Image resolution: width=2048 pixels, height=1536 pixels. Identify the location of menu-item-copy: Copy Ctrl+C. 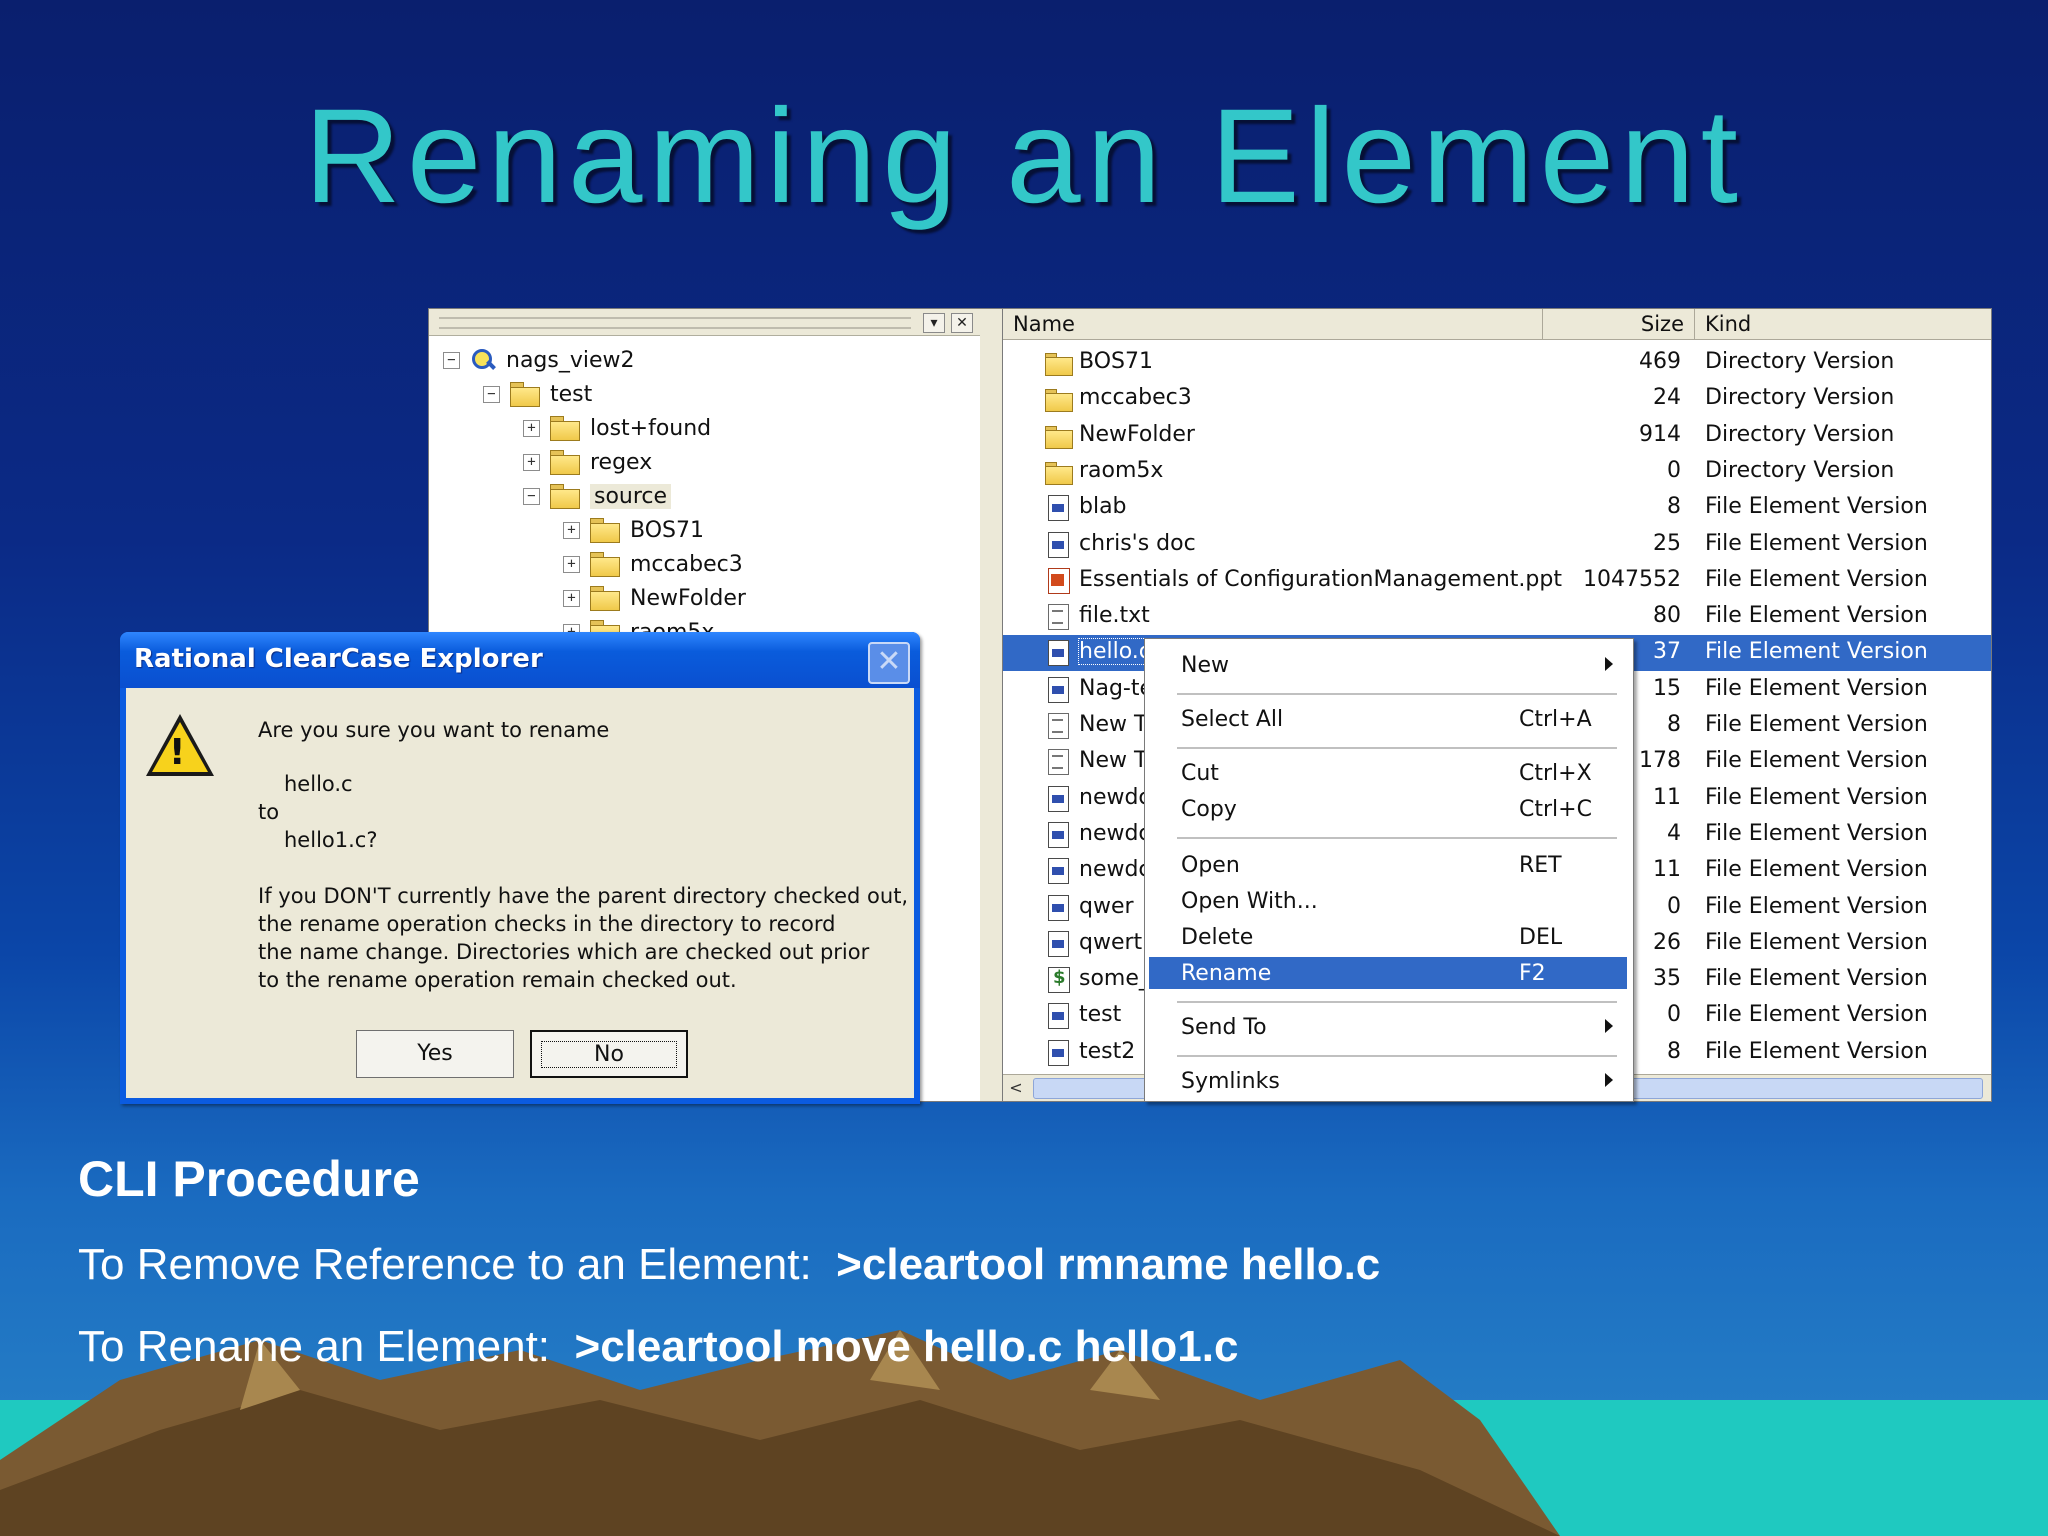
(1388, 809).